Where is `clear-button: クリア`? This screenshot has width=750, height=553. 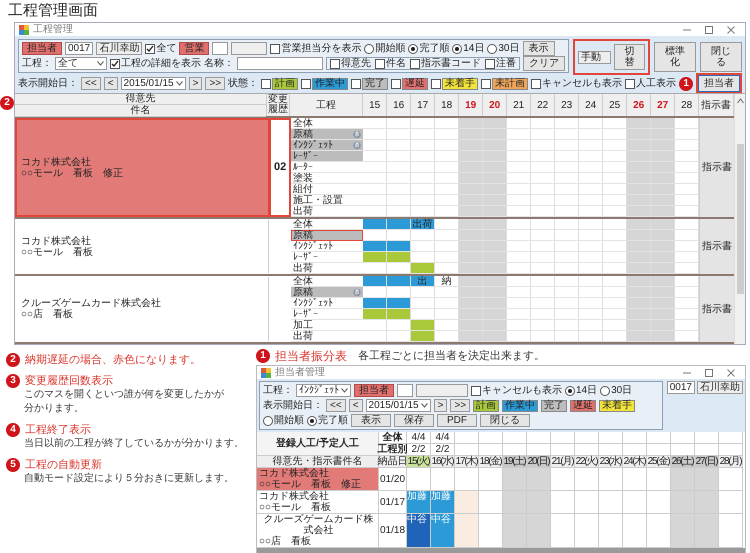
clear-button: クリア is located at coordinates (544, 63).